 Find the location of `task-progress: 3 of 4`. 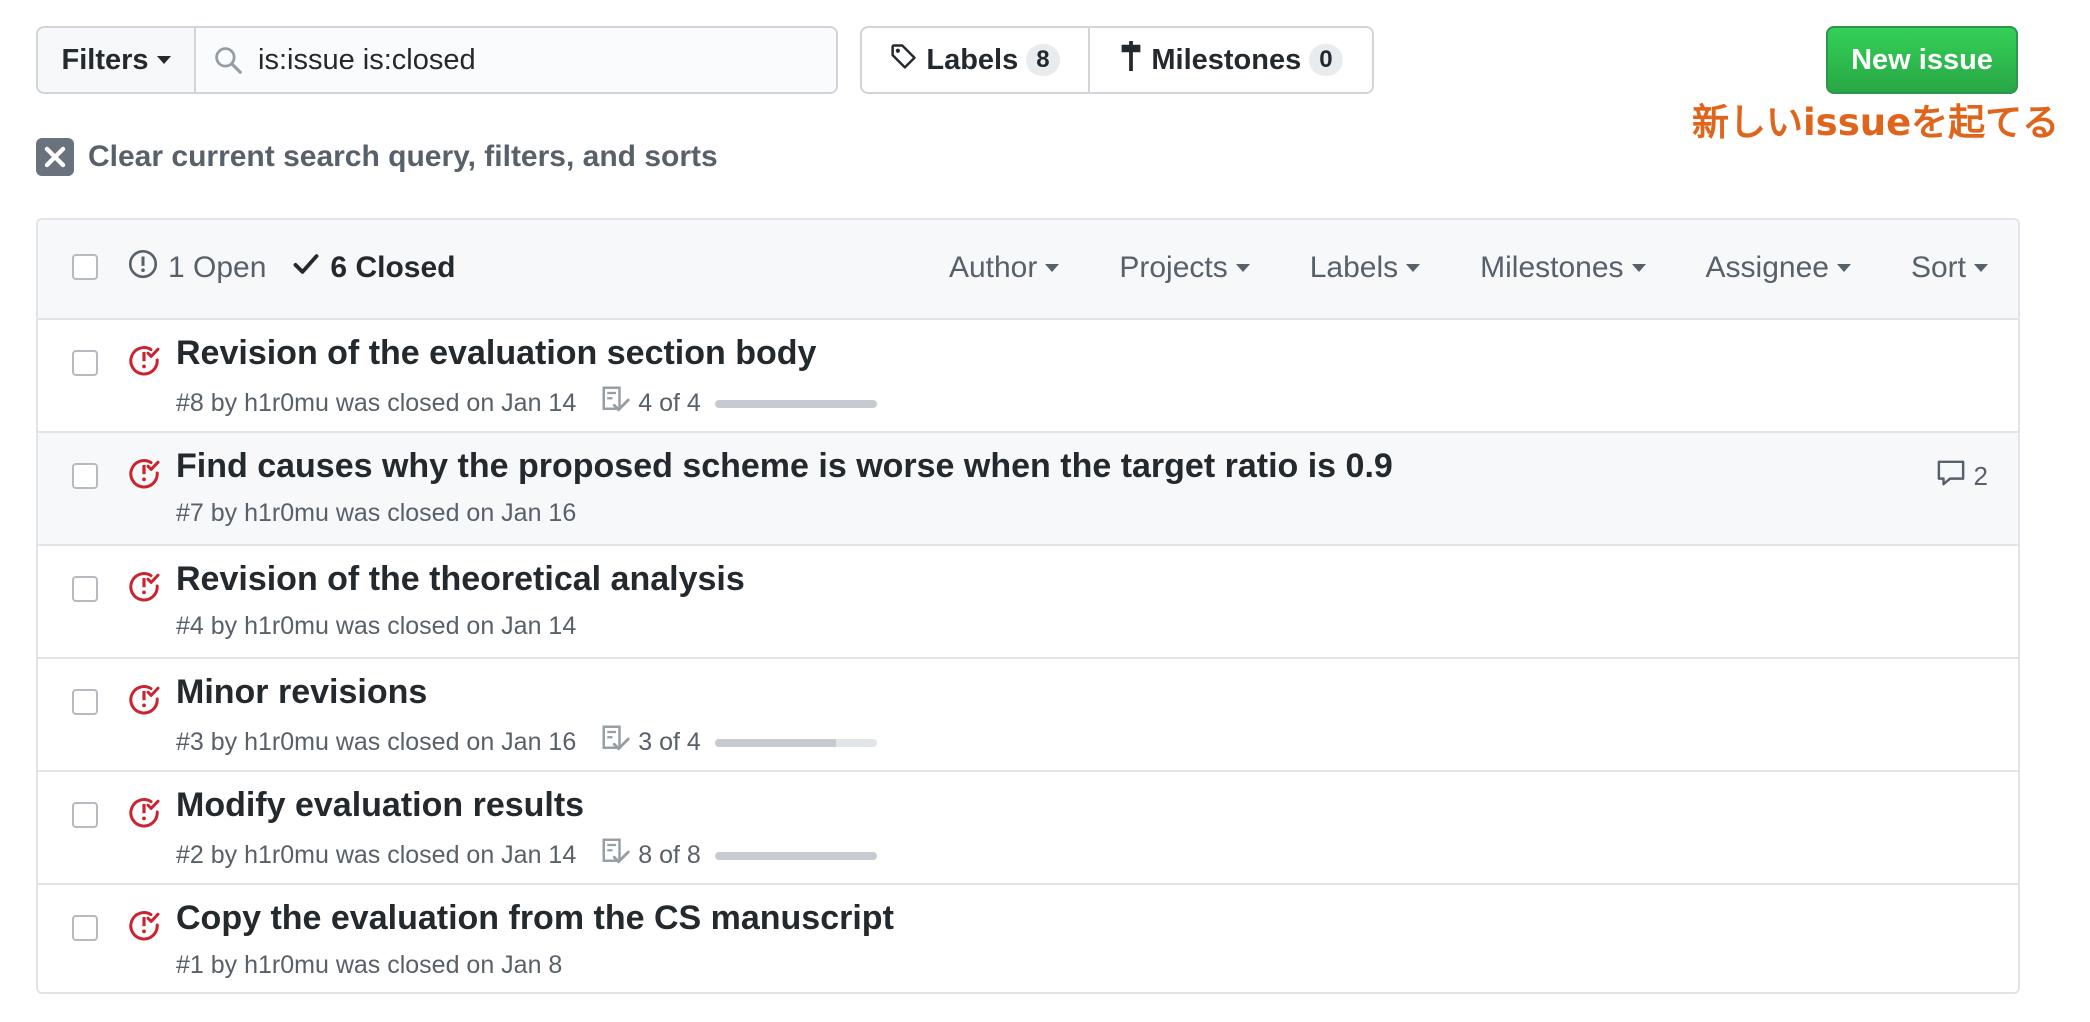

task-progress: 3 of 4 is located at coordinates (739, 742).